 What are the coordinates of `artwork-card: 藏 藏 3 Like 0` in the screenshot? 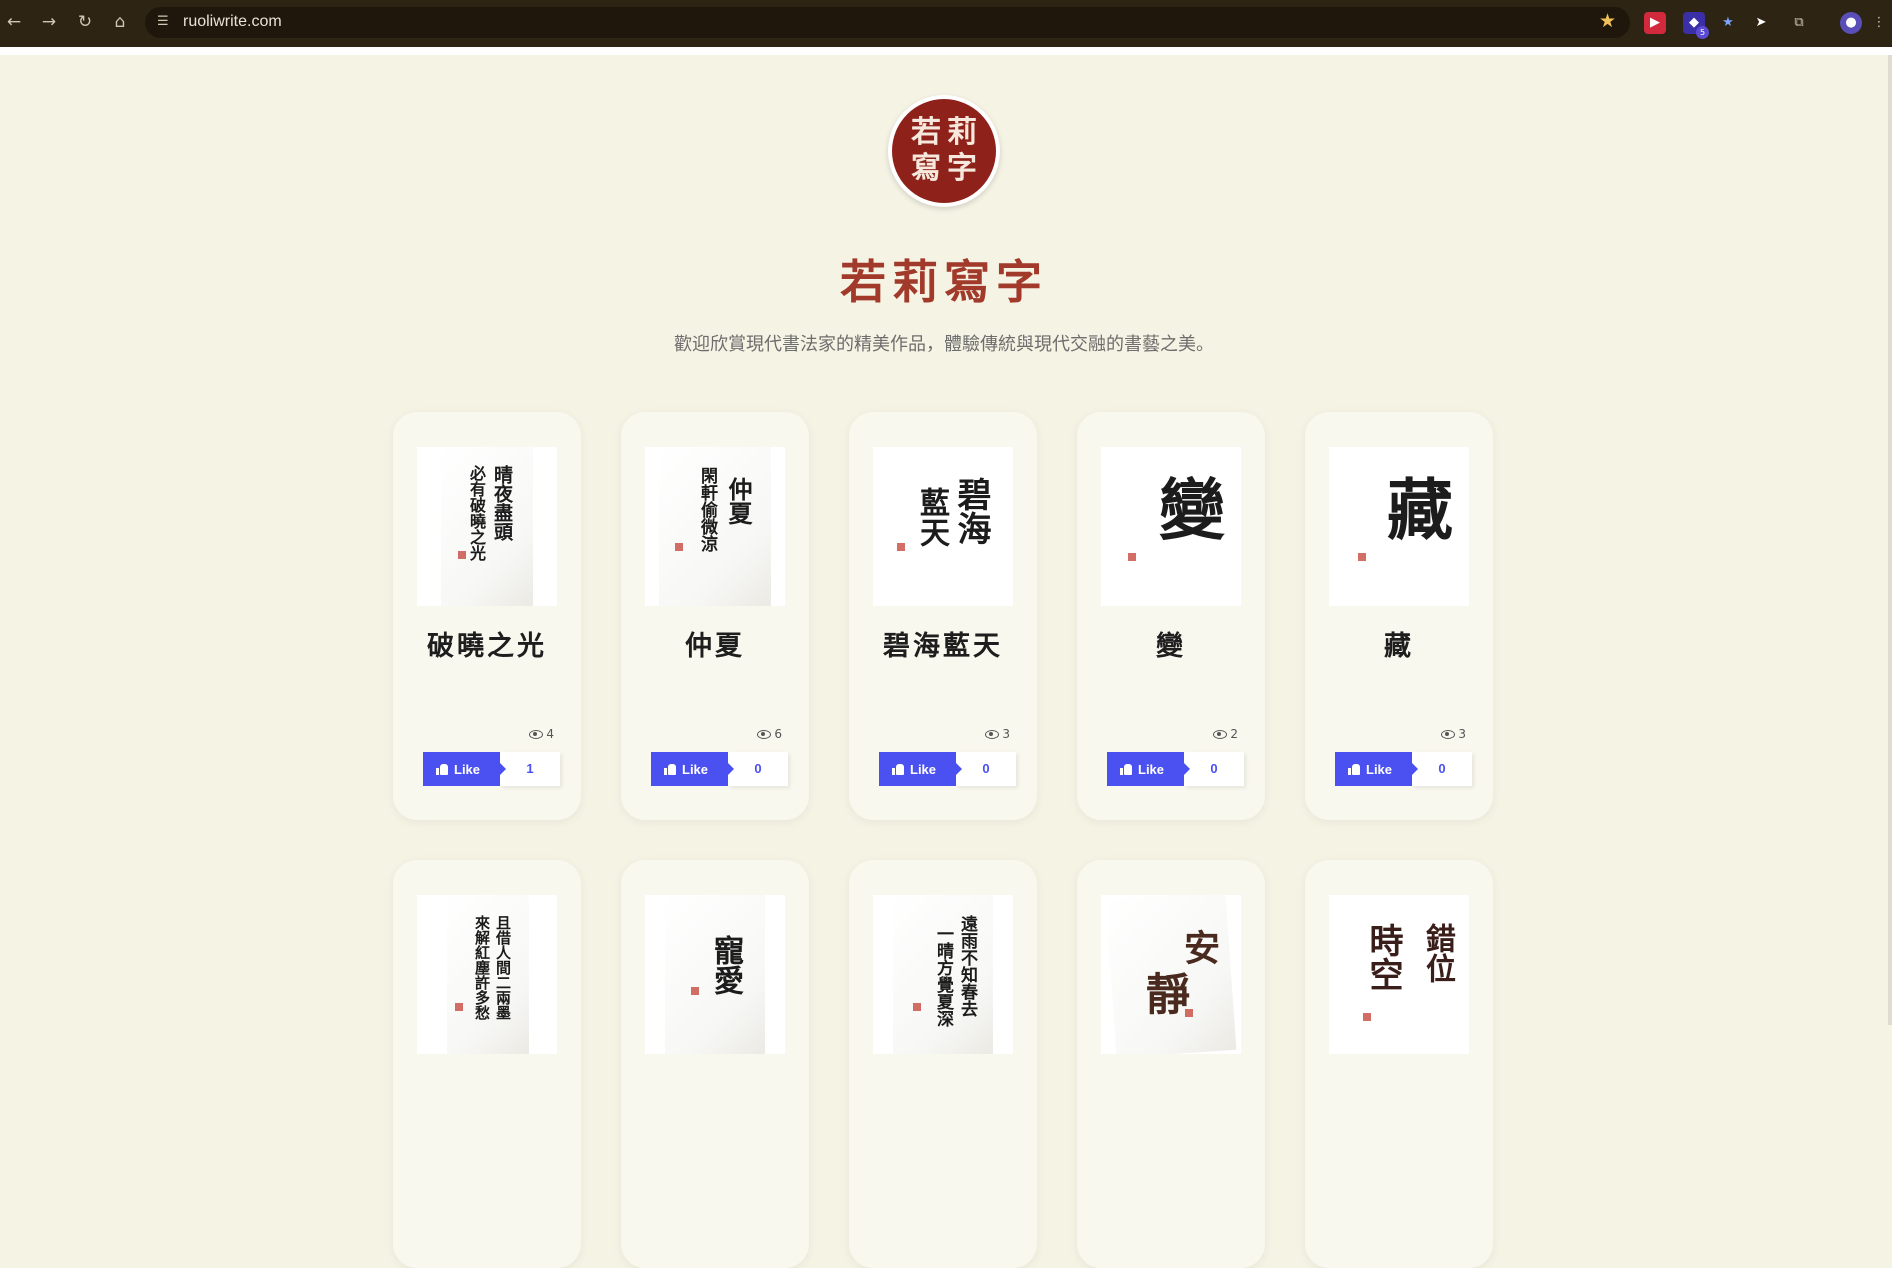 It's located at (1399, 616).